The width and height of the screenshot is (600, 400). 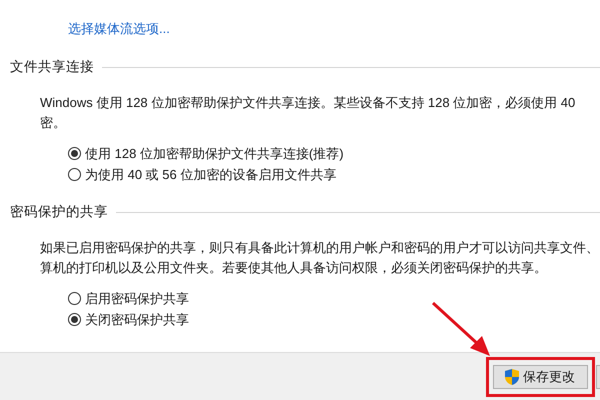 I want to click on section-heading: 文件共享连接, so click(x=52, y=67).